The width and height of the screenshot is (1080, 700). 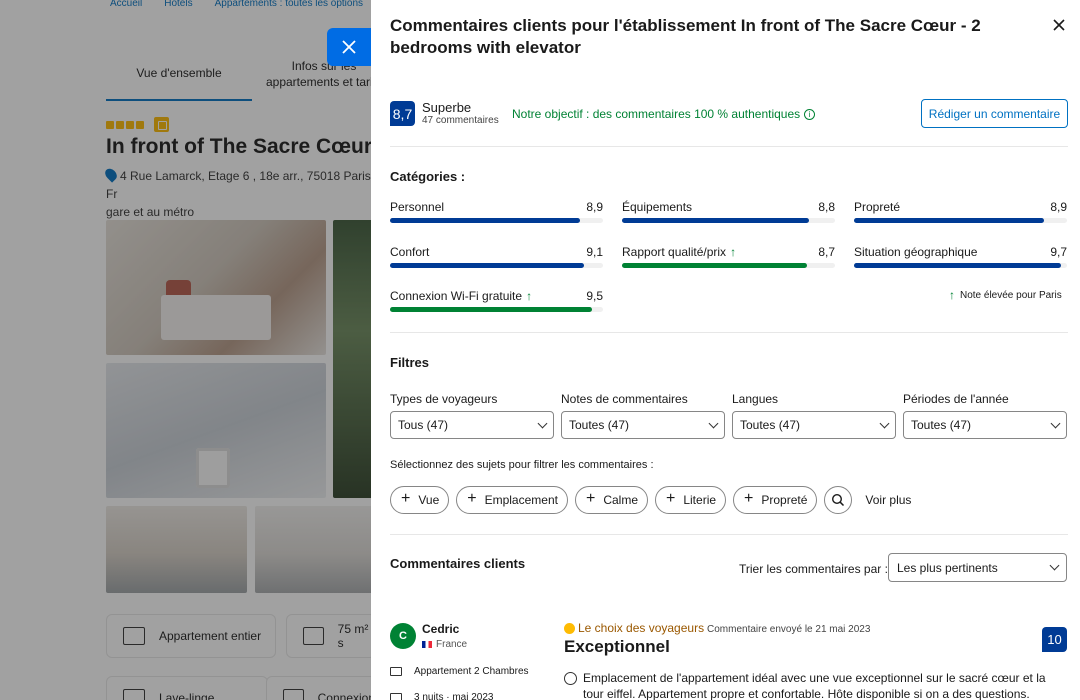 I want to click on close-modal-button, so click(x=349, y=47).